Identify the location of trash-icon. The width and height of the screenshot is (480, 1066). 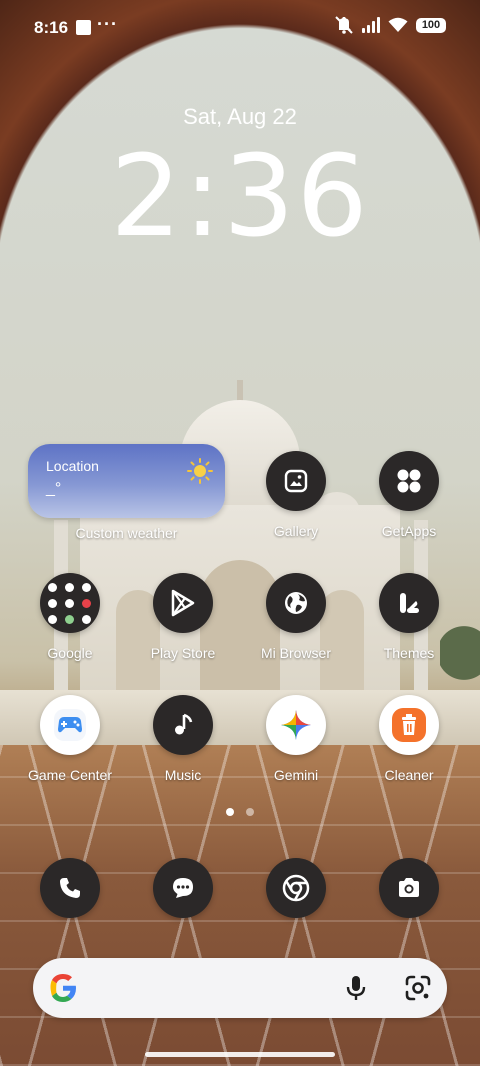
(409, 725).